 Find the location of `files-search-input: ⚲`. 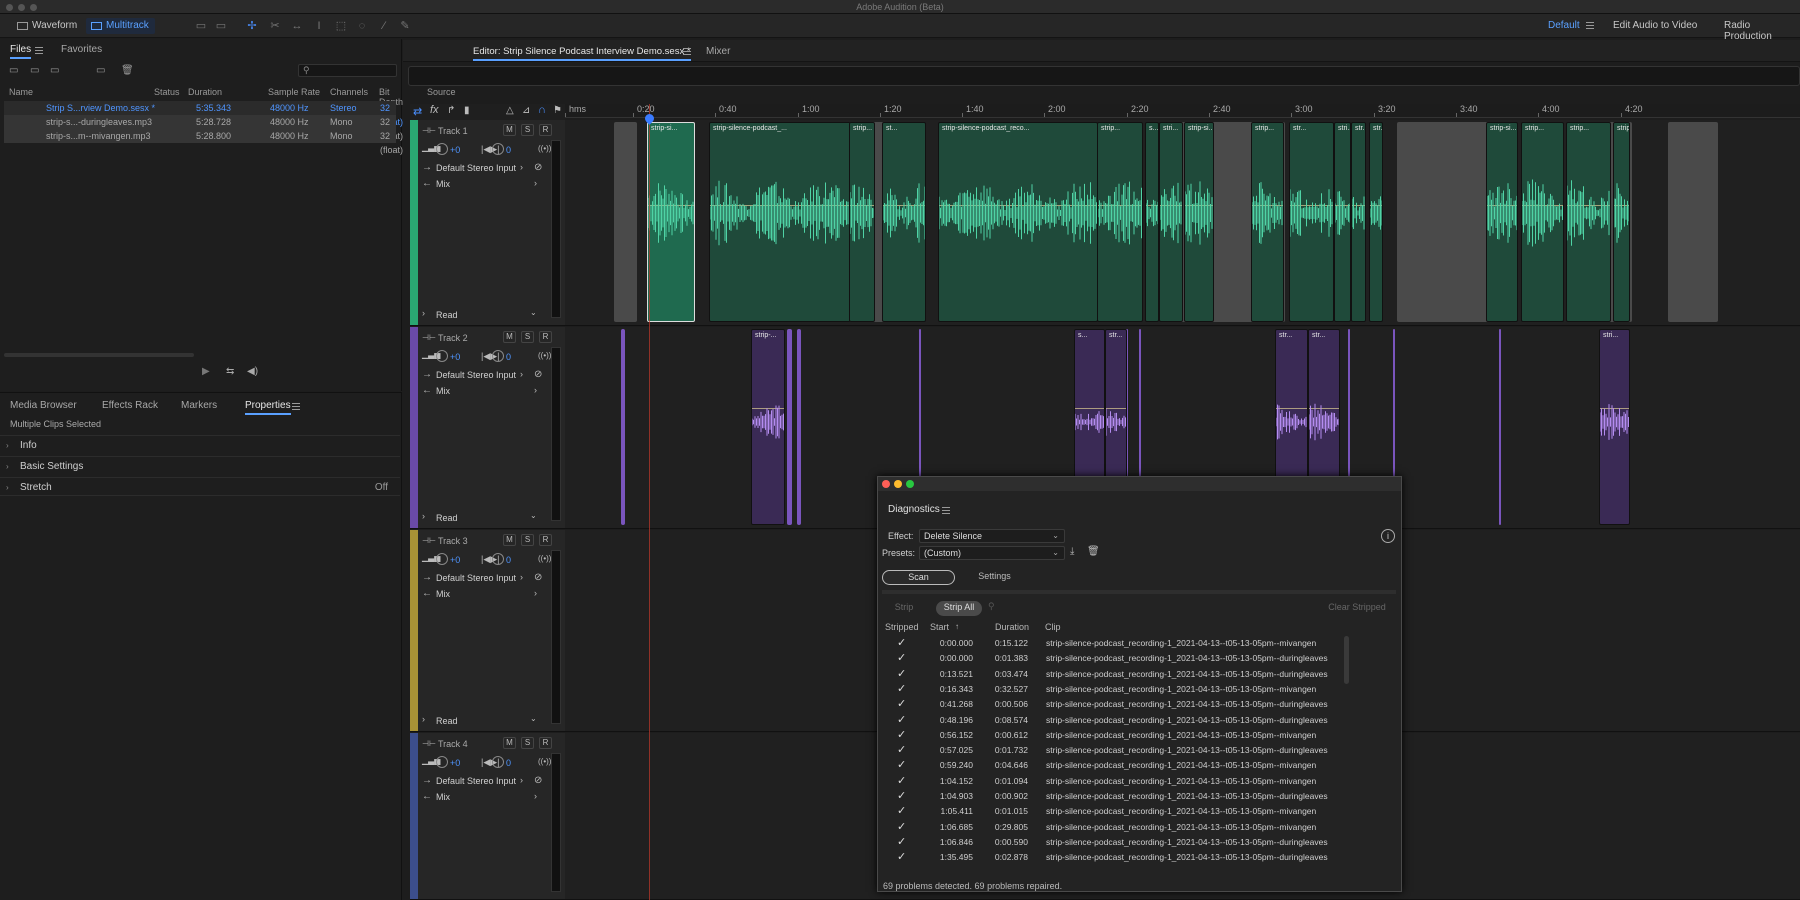

files-search-input: ⚲ is located at coordinates (347, 70).